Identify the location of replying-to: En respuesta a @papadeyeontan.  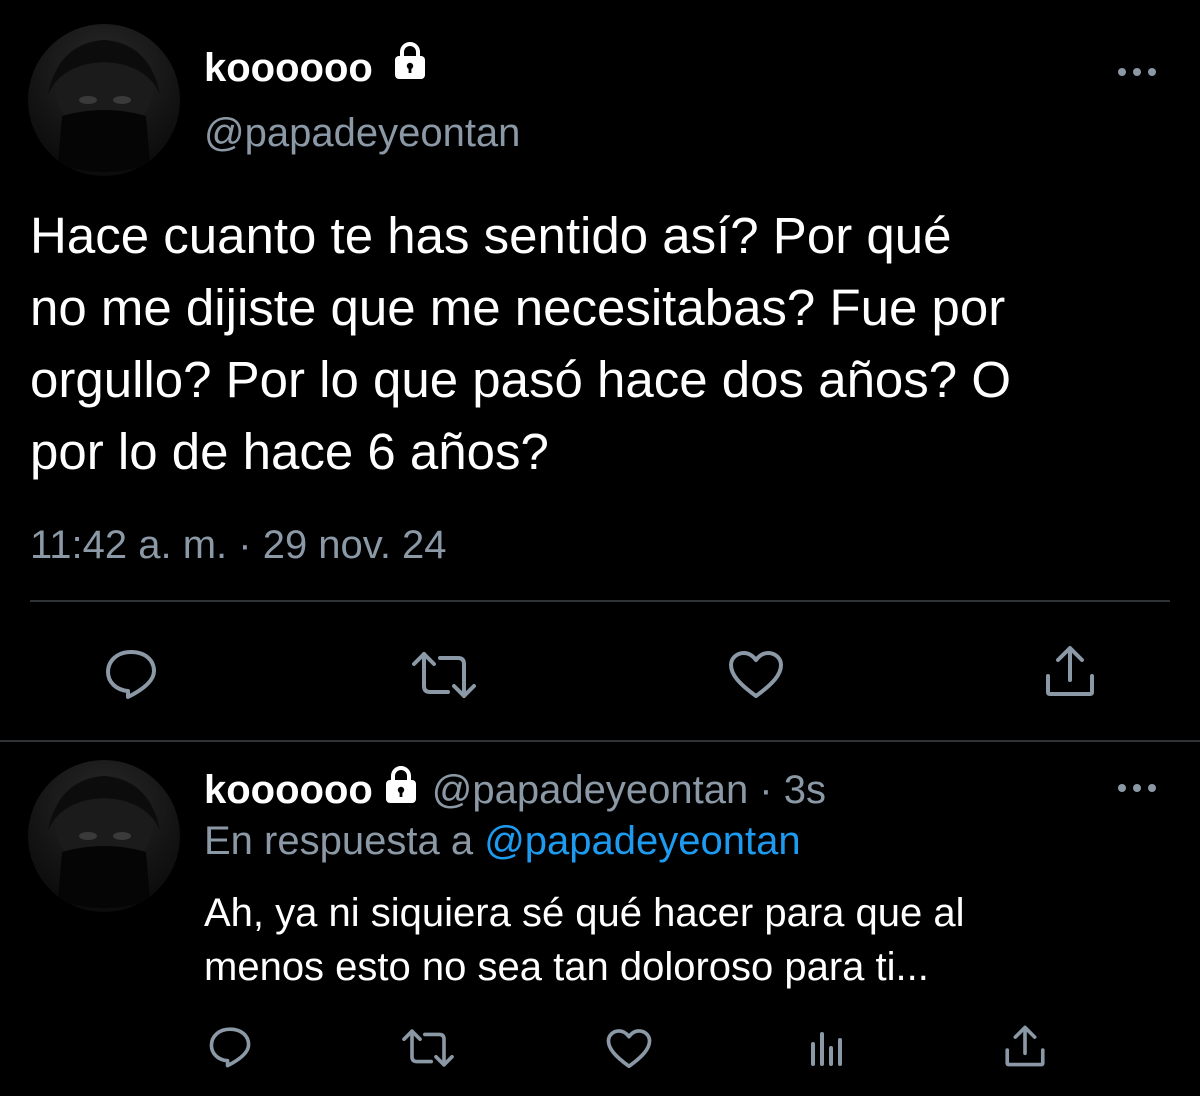
(502, 841).